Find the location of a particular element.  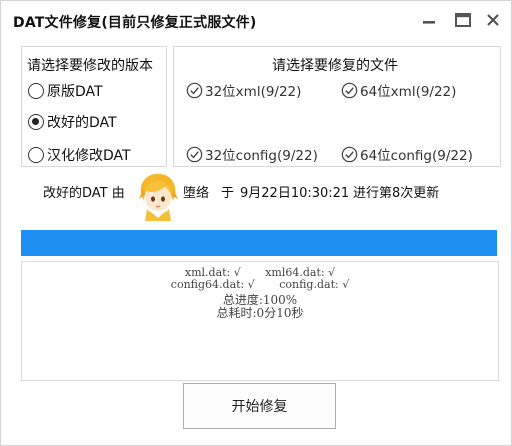

radio-modified-dat: 改好的DAT is located at coordinates (72, 122).